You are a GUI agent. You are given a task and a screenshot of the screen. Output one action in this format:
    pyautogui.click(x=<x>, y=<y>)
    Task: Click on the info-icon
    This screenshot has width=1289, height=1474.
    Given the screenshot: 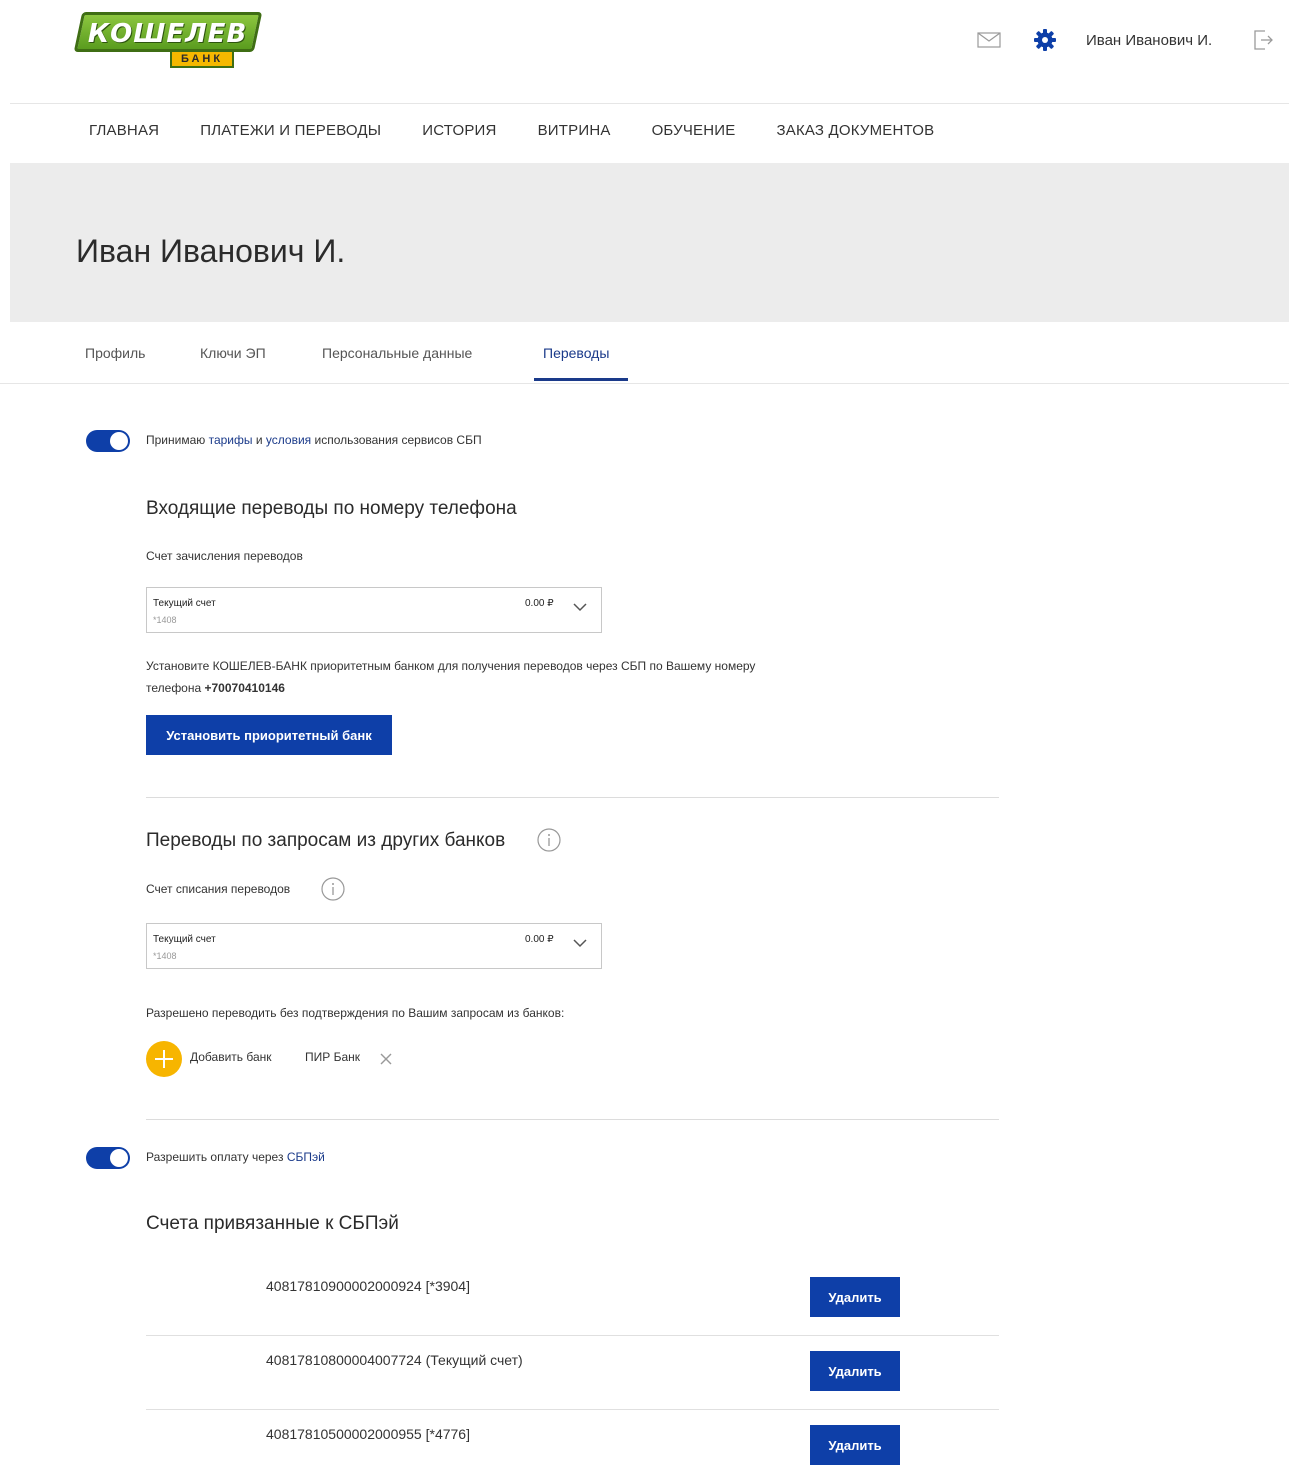 What is the action you would take?
    pyautogui.click(x=549, y=840)
    